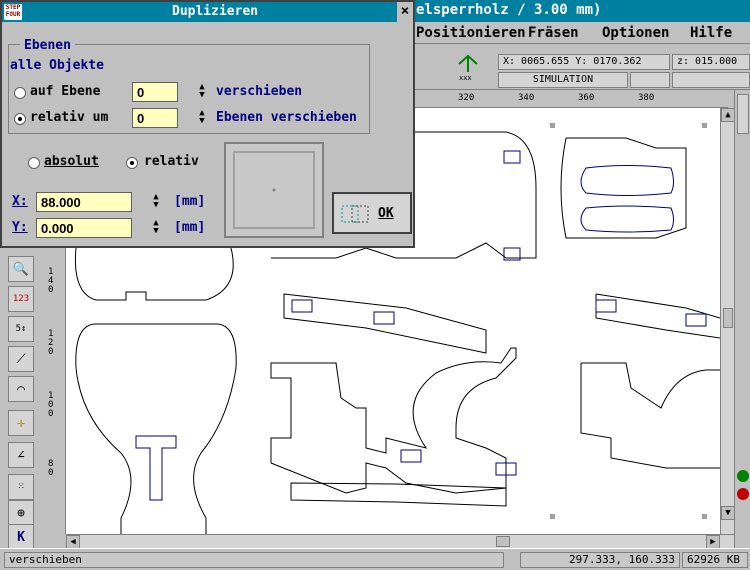 This screenshot has width=750, height=570. I want to click on red-light-icon, so click(743, 494).